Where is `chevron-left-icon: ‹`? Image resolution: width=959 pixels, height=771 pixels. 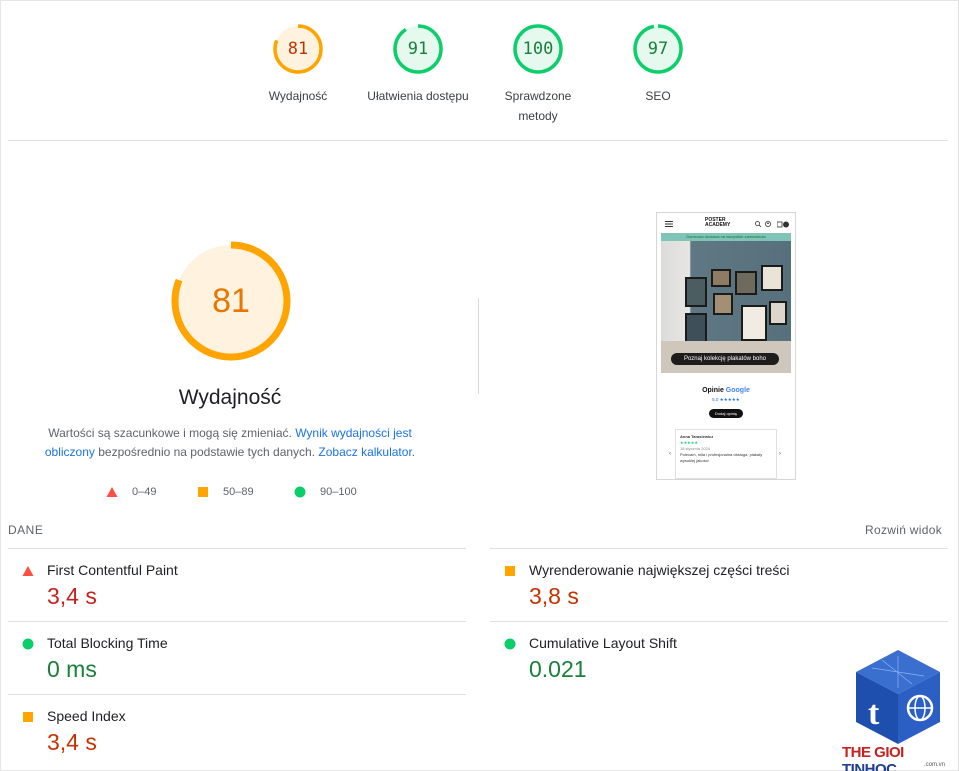
chevron-left-icon: ‹ is located at coordinates (670, 454).